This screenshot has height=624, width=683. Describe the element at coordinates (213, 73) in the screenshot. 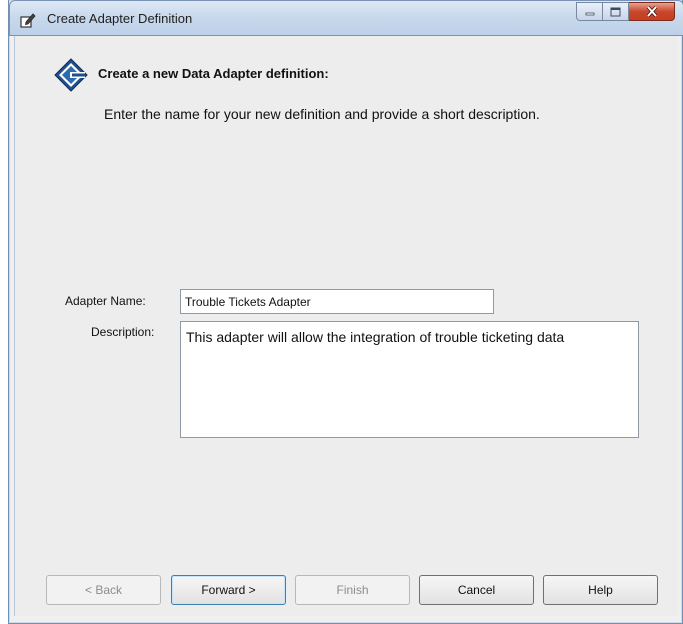

I see `page-title: Create a new Data Adapter definition:` at that location.